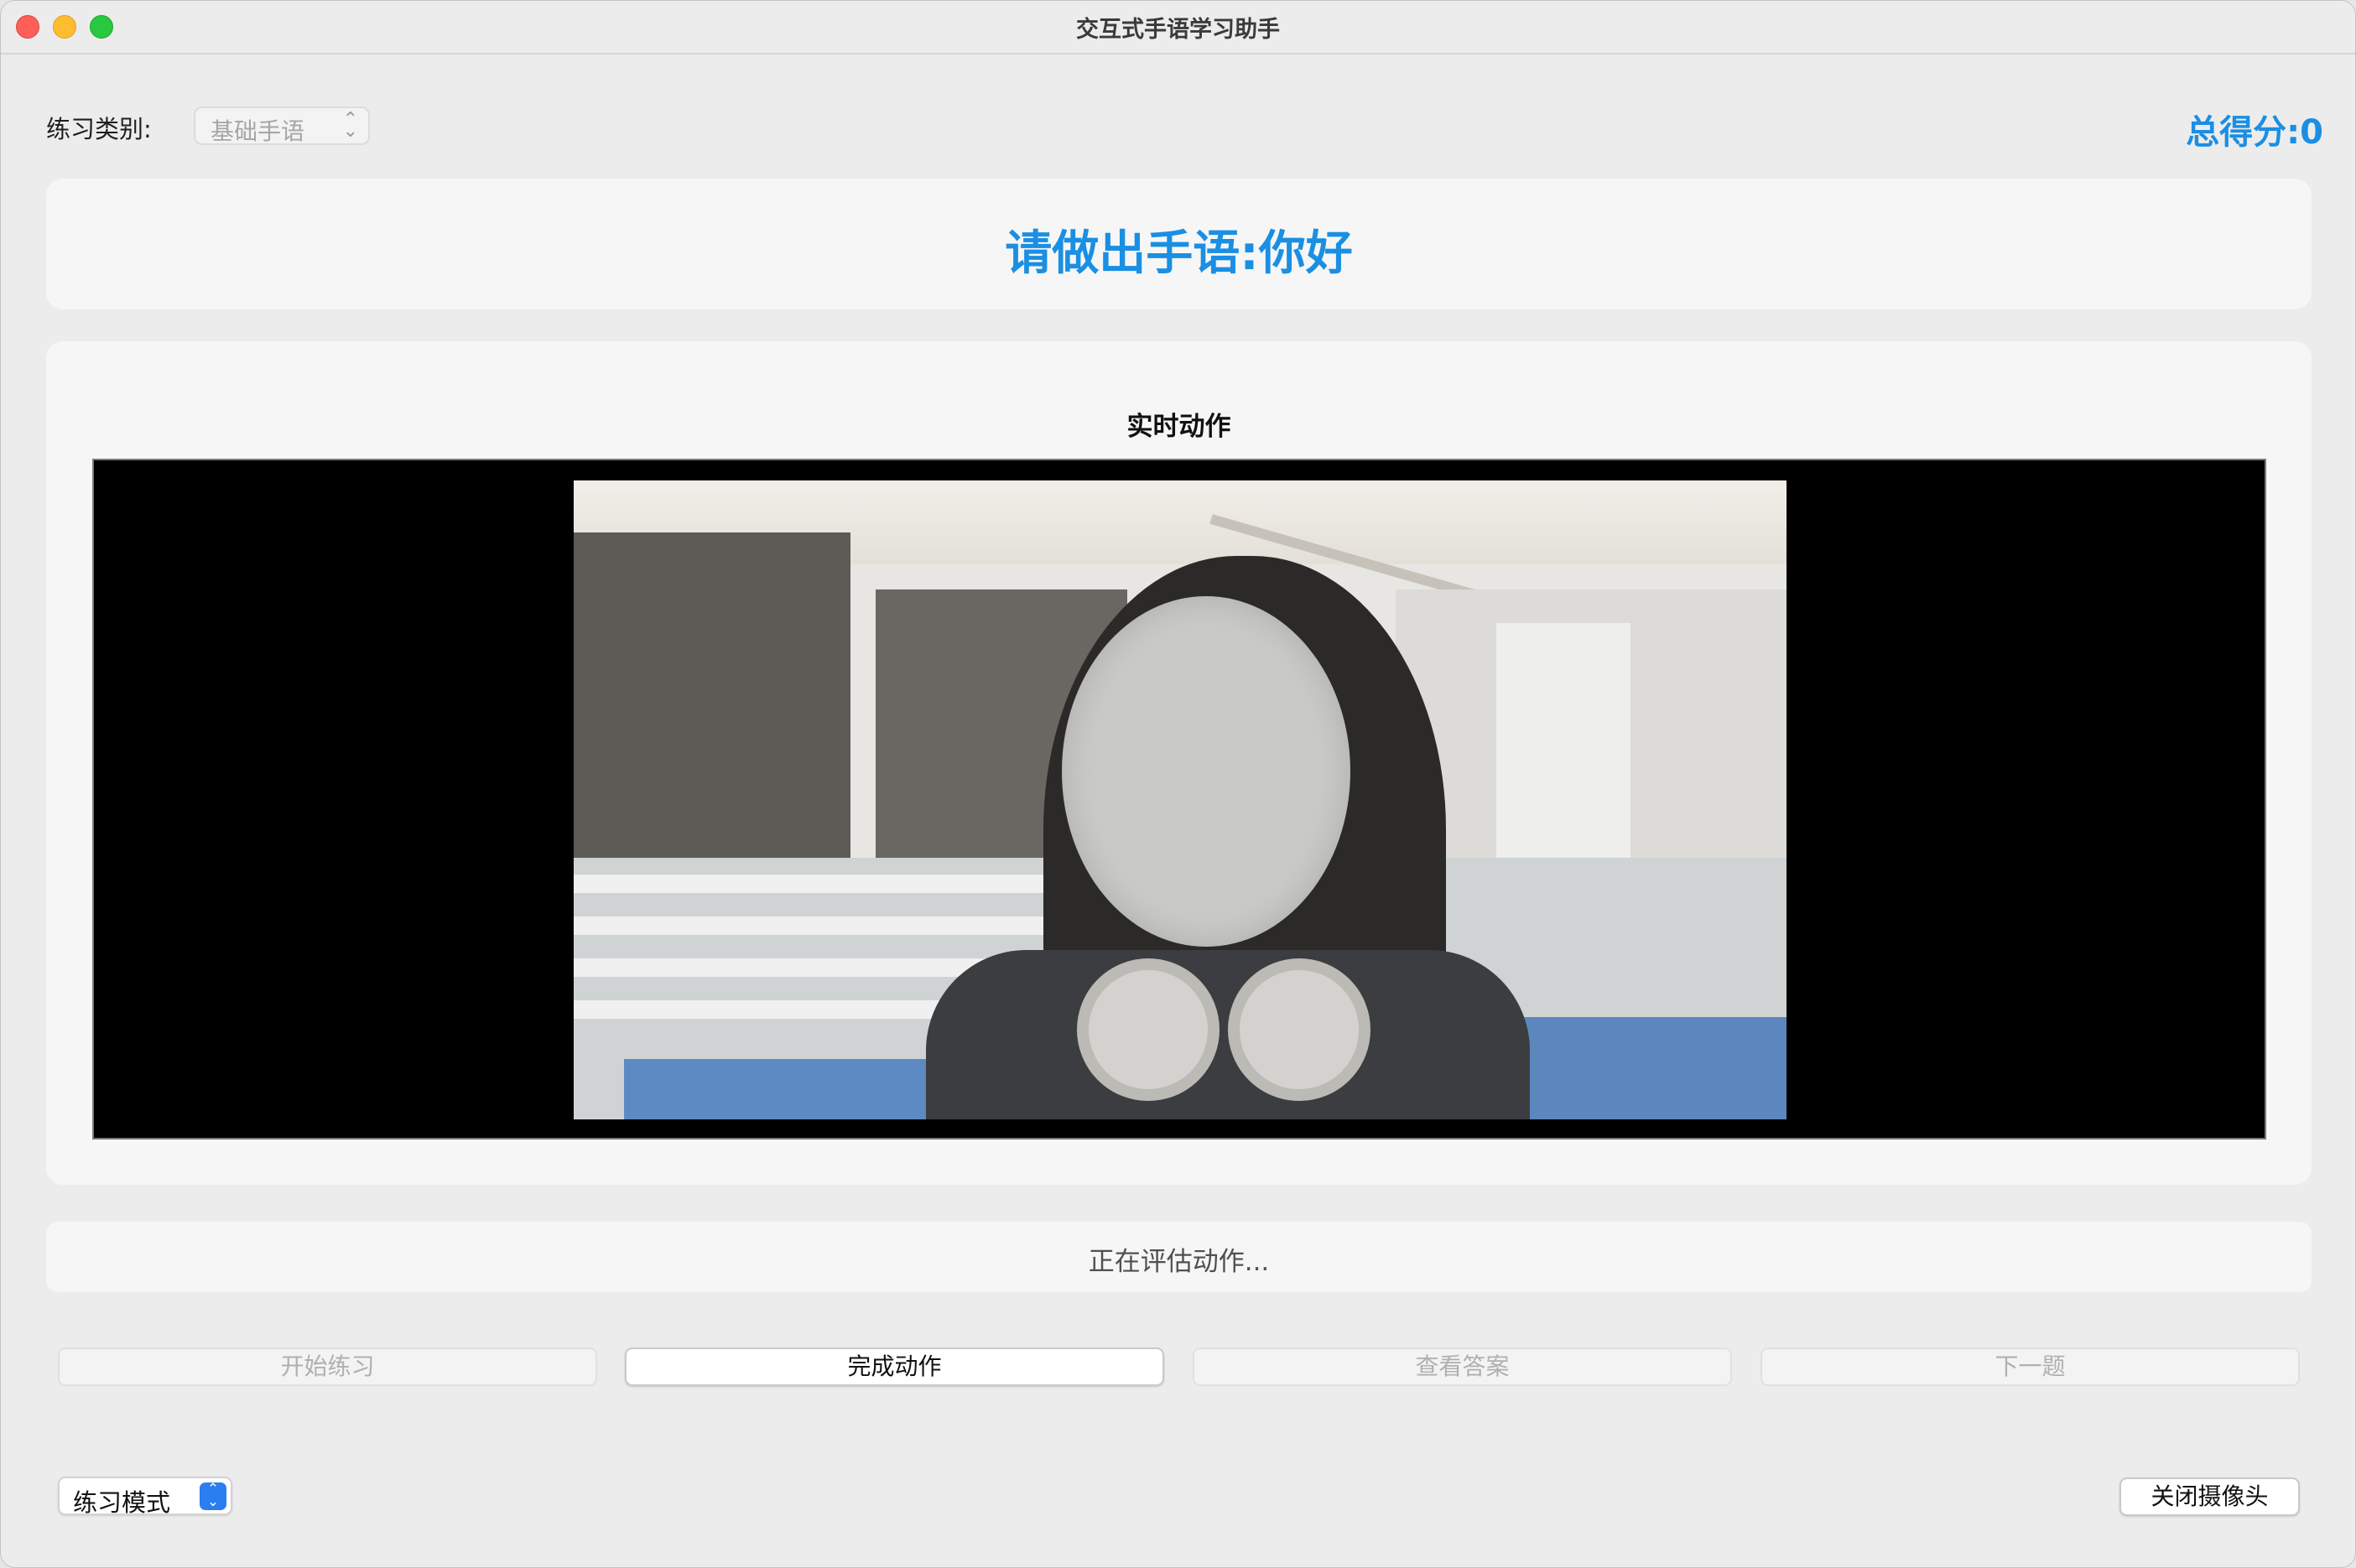 The width and height of the screenshot is (2356, 1568). I want to click on prompt-card: 请做出手语:你好, so click(1179, 244).